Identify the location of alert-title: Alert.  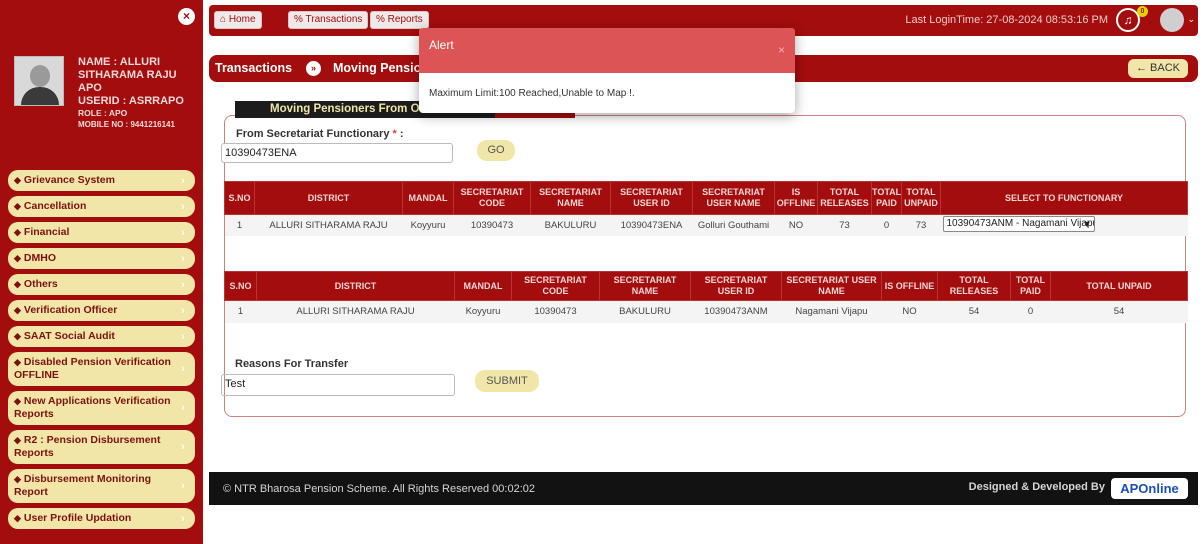
(441, 45).